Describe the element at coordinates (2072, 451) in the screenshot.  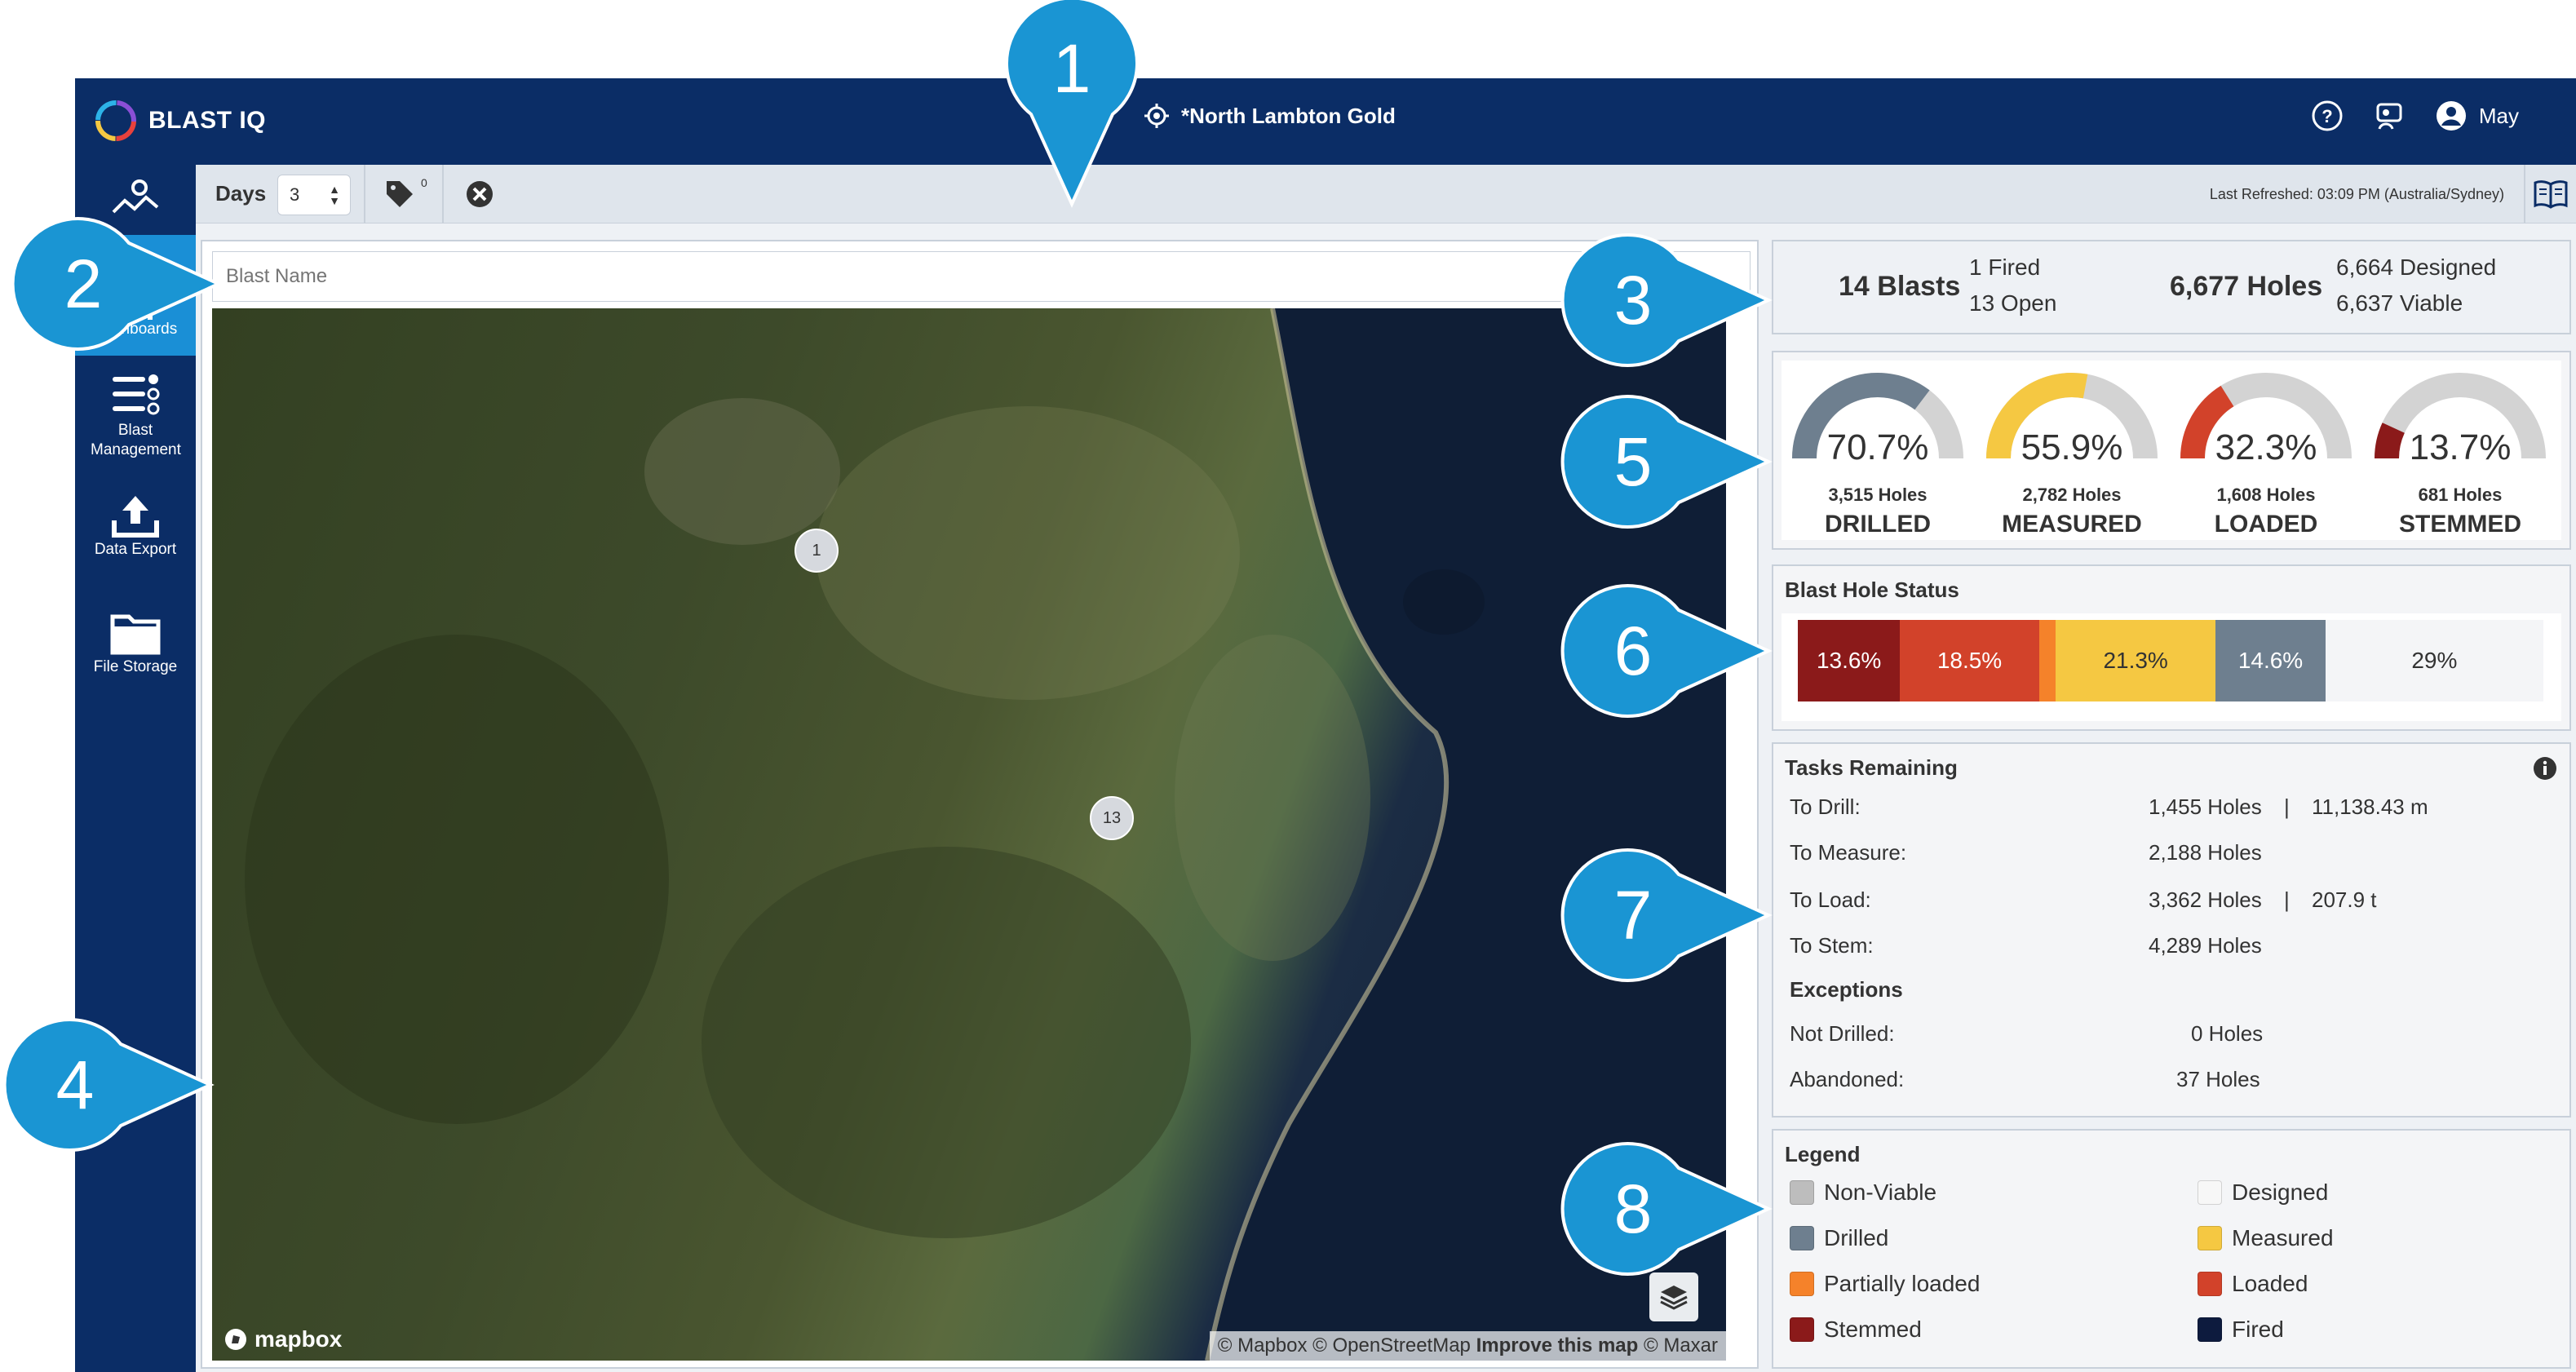
I see `gauge-measured: 55.9% 2,782 Holes MEASURED` at that location.